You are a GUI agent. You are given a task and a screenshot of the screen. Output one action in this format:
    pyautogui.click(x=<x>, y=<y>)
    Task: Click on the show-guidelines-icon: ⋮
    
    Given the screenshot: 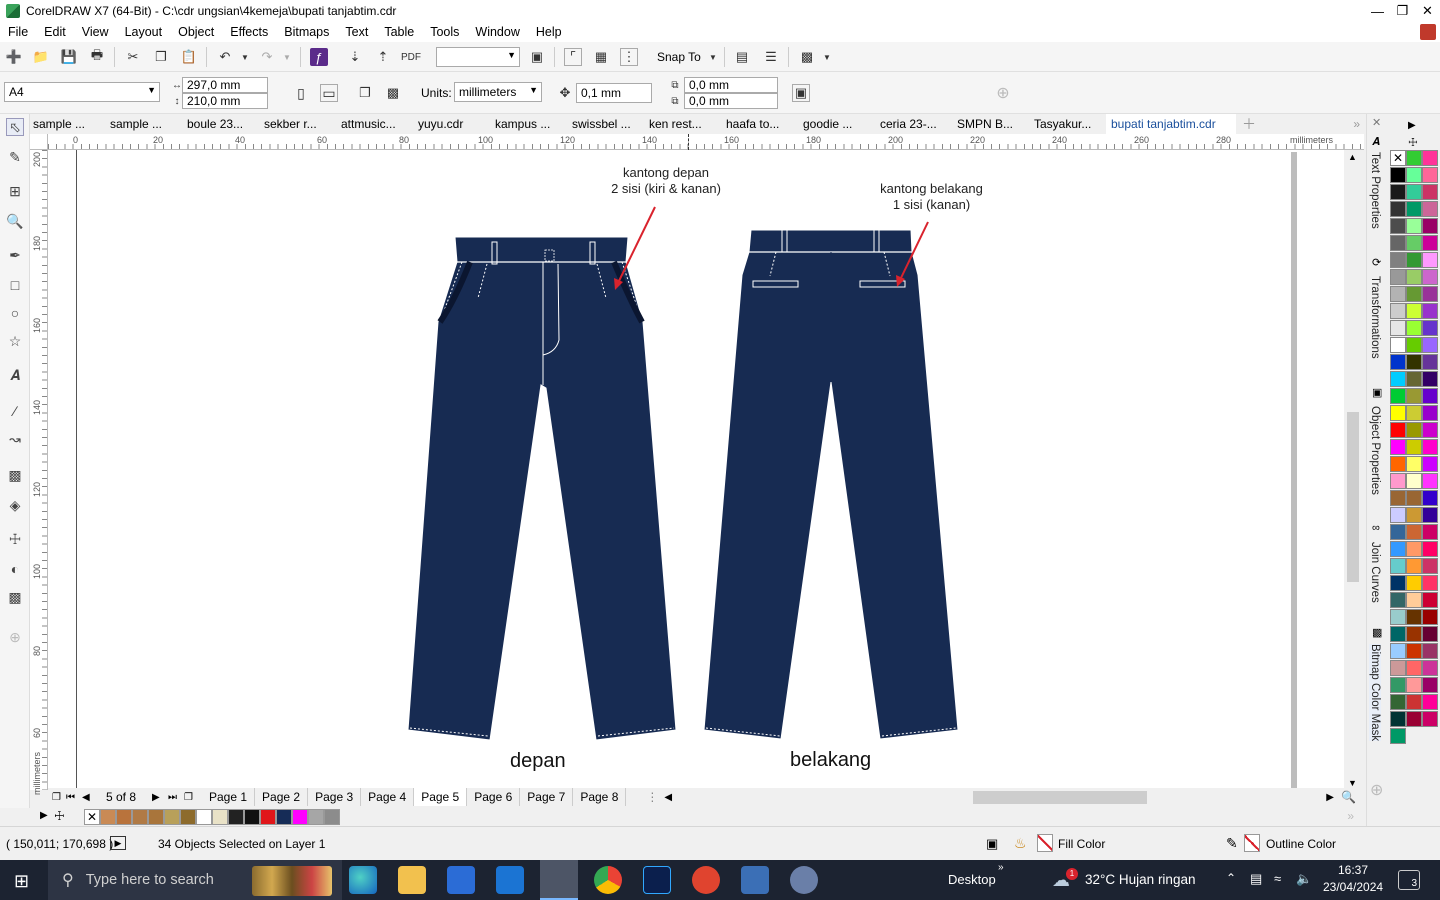 What is the action you would take?
    pyautogui.click(x=629, y=57)
    